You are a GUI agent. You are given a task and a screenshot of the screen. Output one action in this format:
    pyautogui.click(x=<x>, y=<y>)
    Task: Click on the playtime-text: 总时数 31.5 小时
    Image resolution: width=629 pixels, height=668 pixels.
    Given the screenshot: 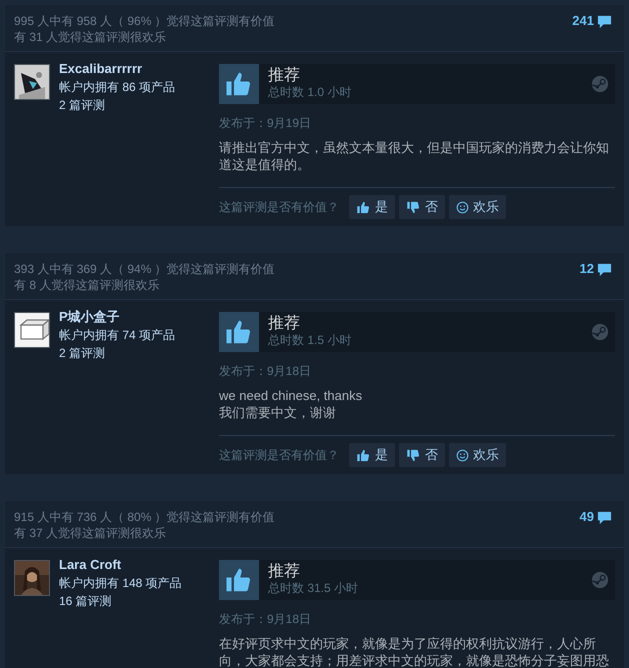 What is the action you would take?
    pyautogui.click(x=313, y=588)
    